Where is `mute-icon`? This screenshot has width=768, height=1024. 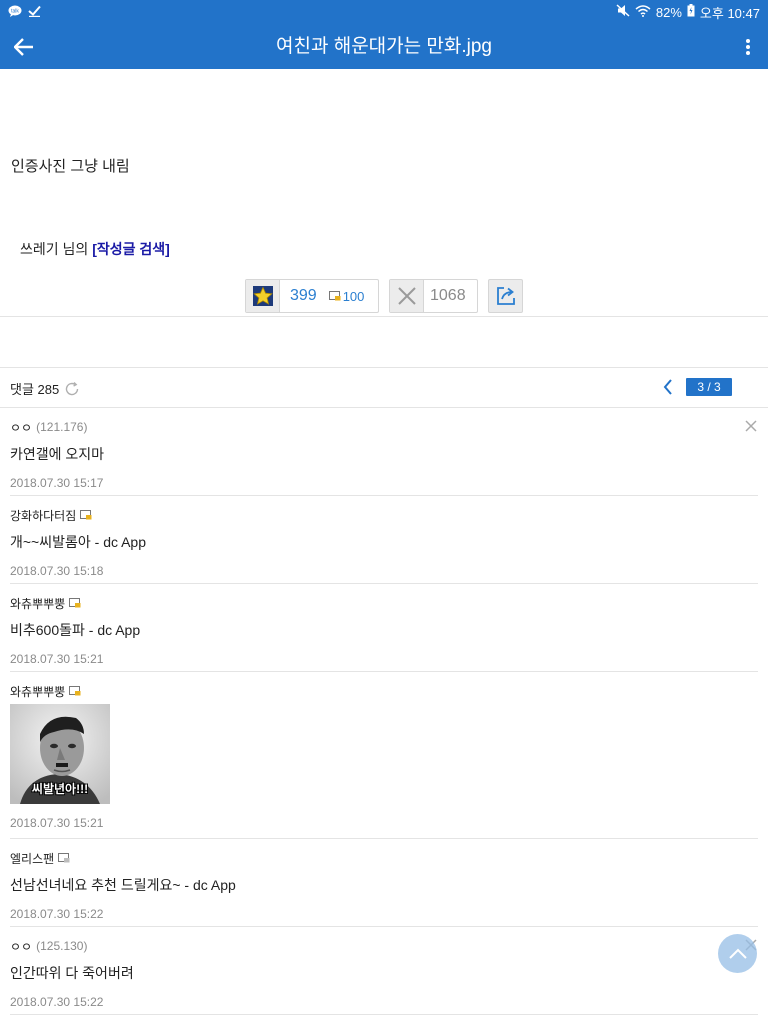
mute-icon is located at coordinates (623, 12).